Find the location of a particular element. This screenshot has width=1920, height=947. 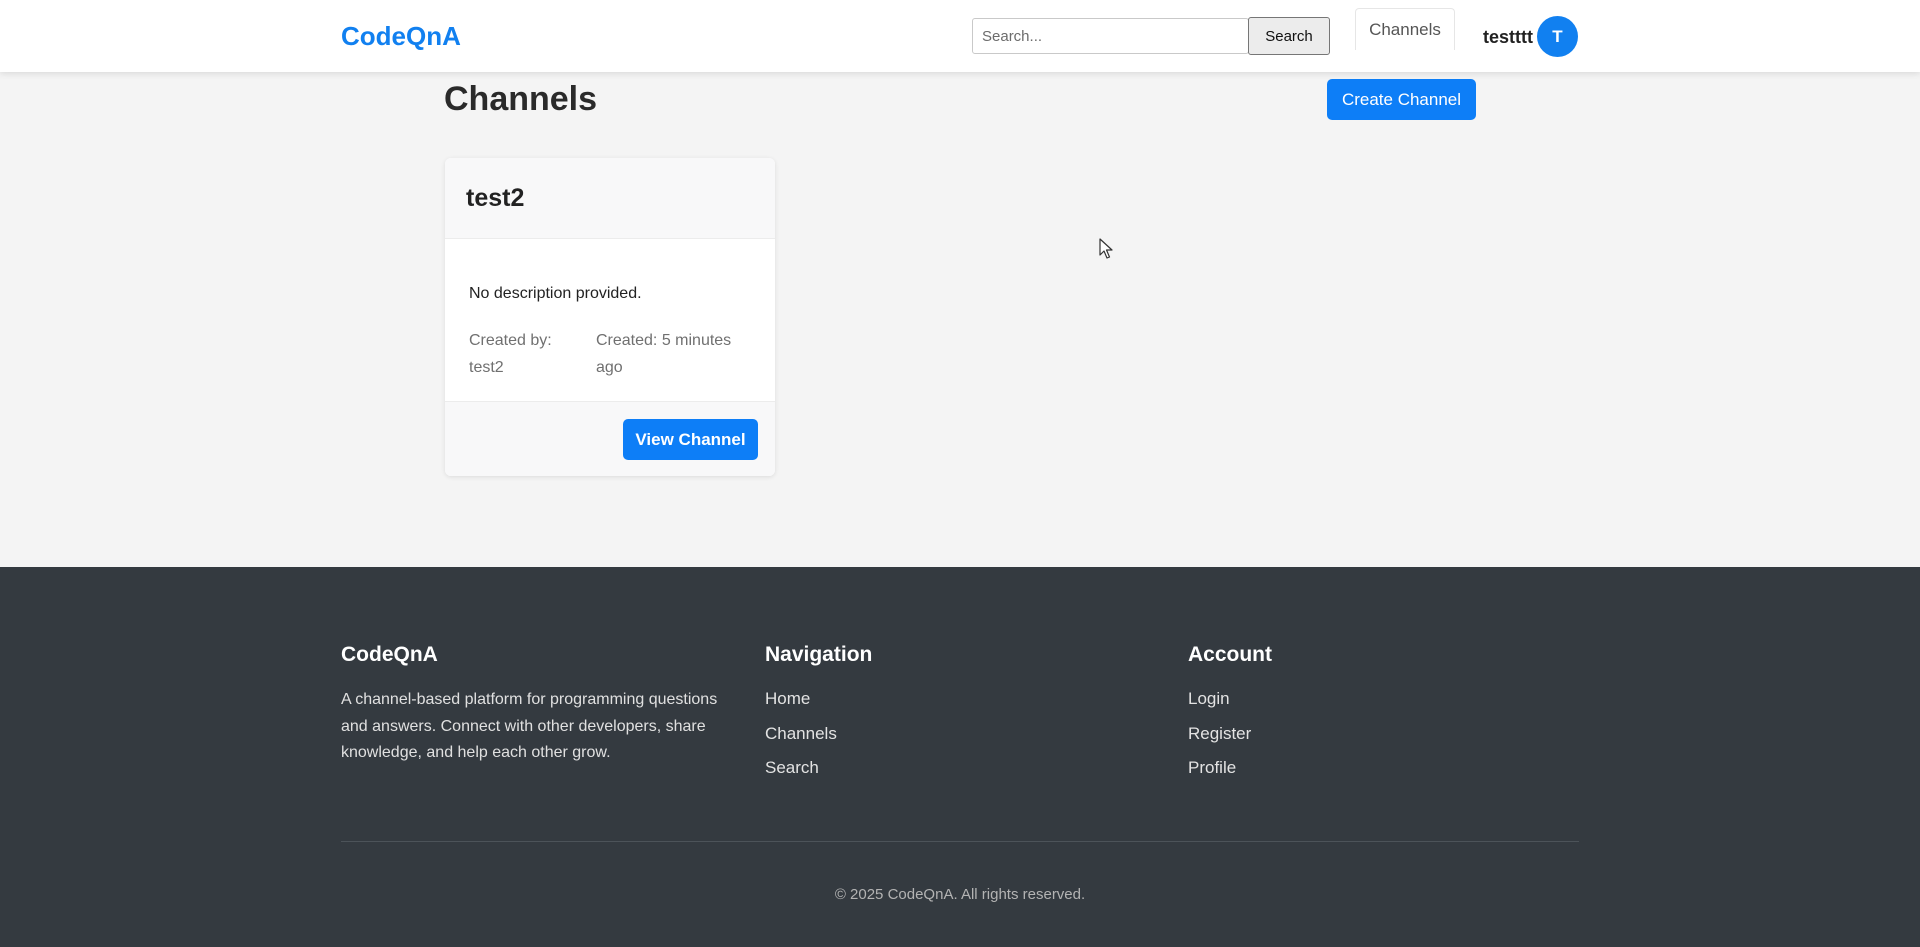

footer-link-register: Register is located at coordinates (1219, 733).